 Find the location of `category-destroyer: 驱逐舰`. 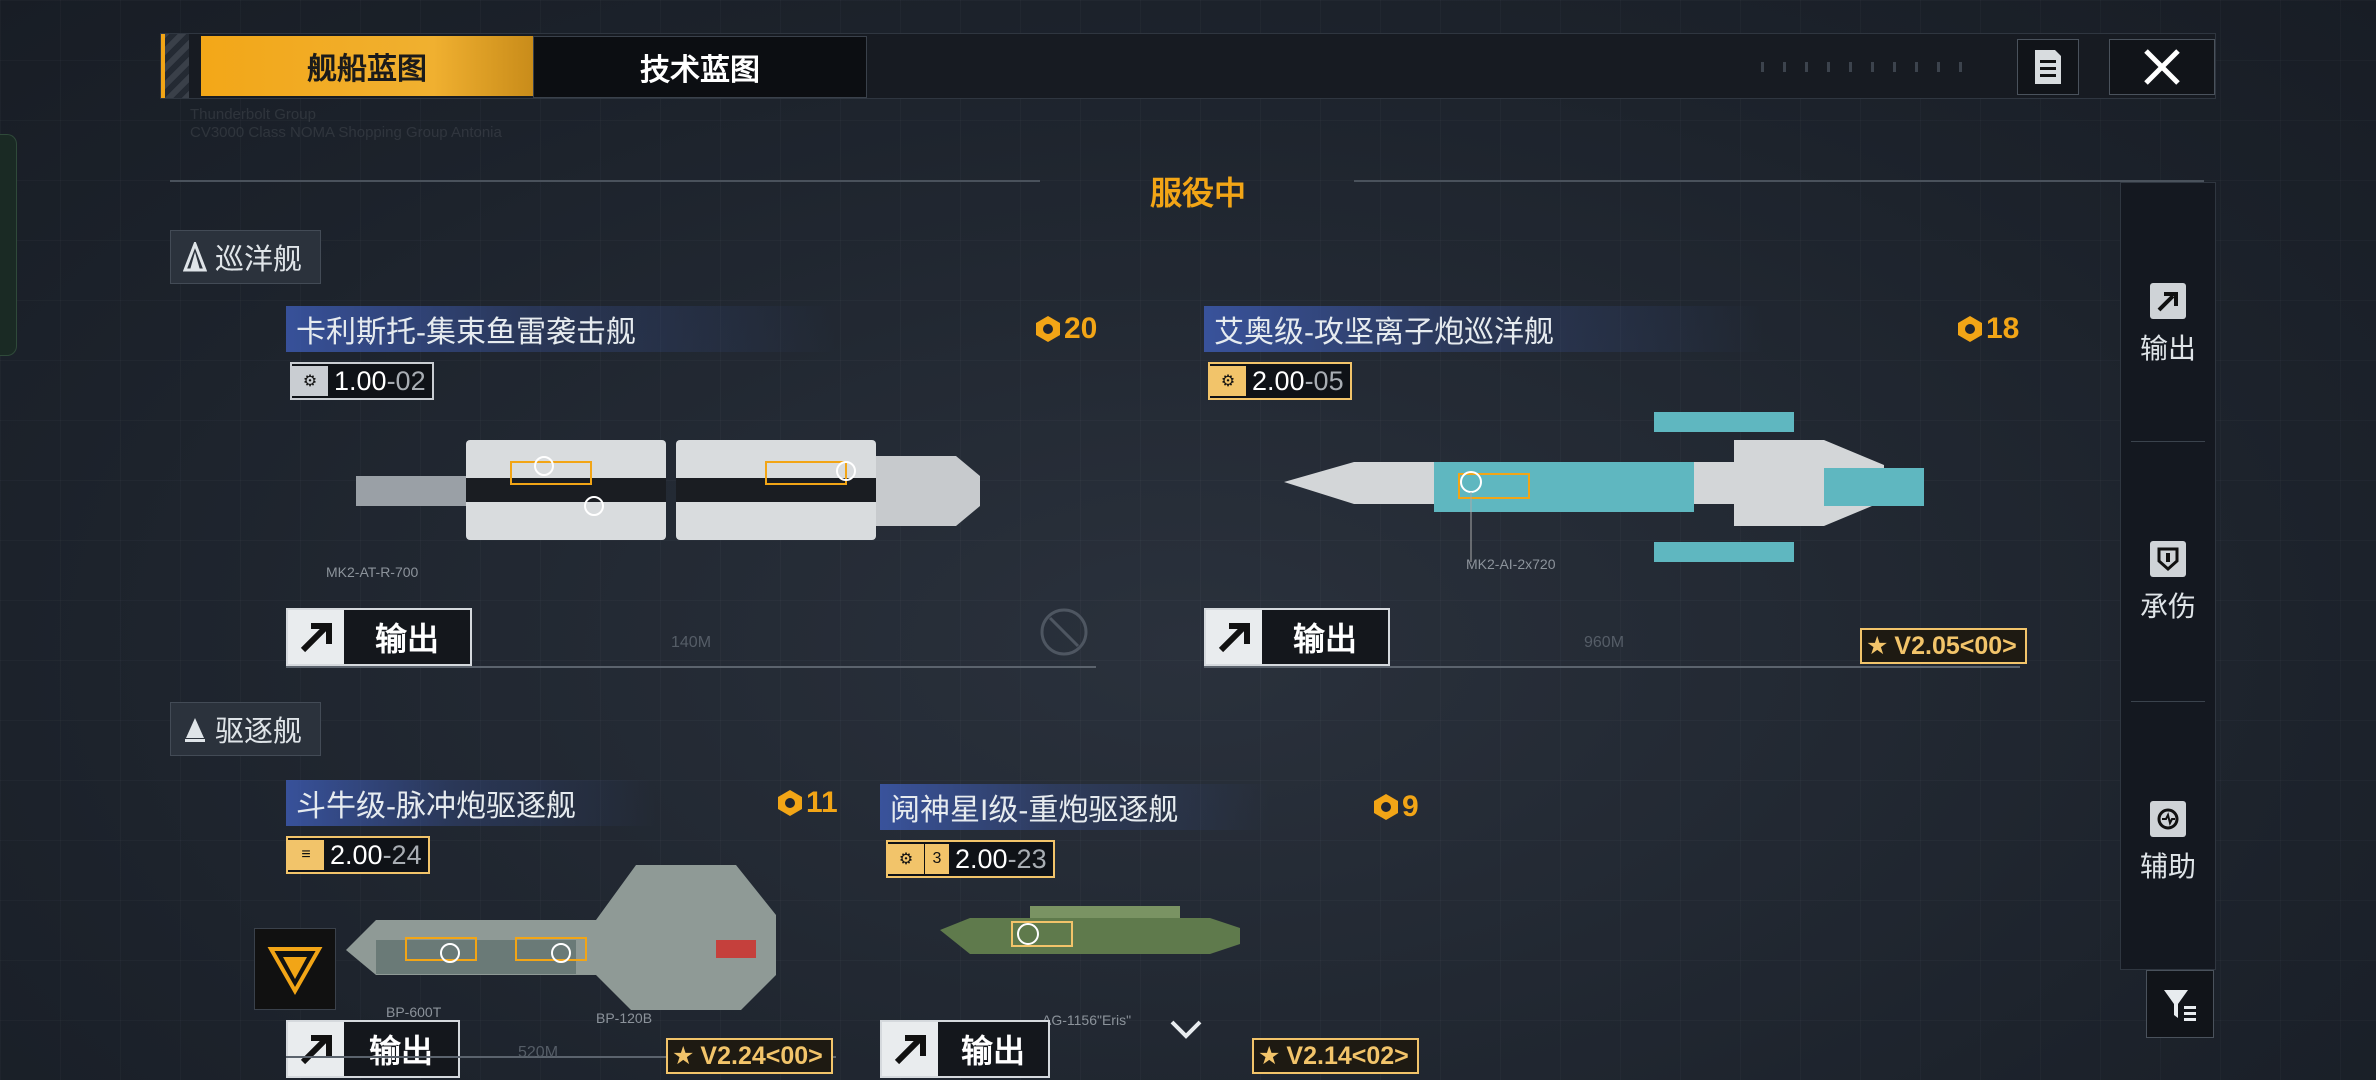

category-destroyer: 驱逐舰 is located at coordinates (246, 729).